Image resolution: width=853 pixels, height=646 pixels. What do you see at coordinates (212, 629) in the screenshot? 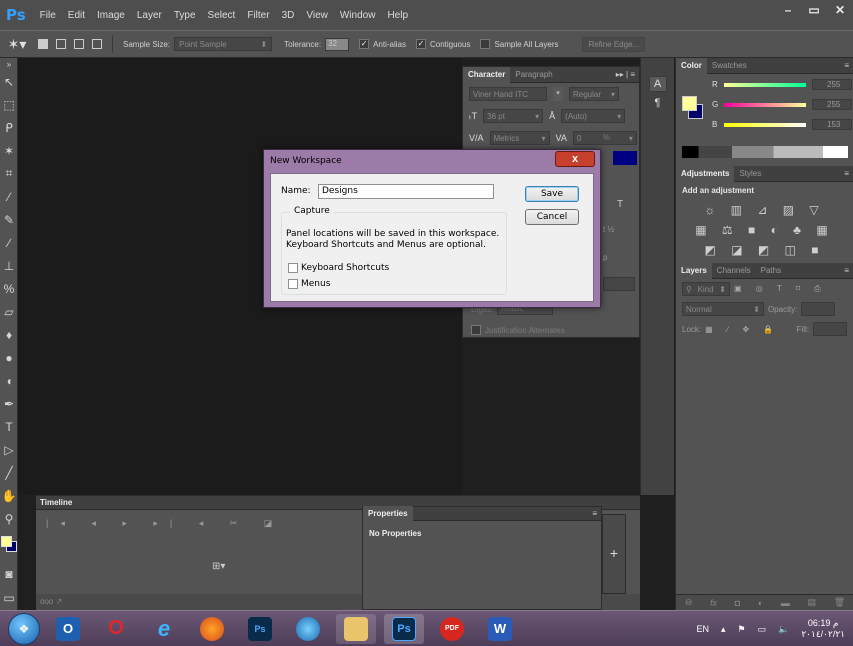
I see `taskbar-firefox` at bounding box center [212, 629].